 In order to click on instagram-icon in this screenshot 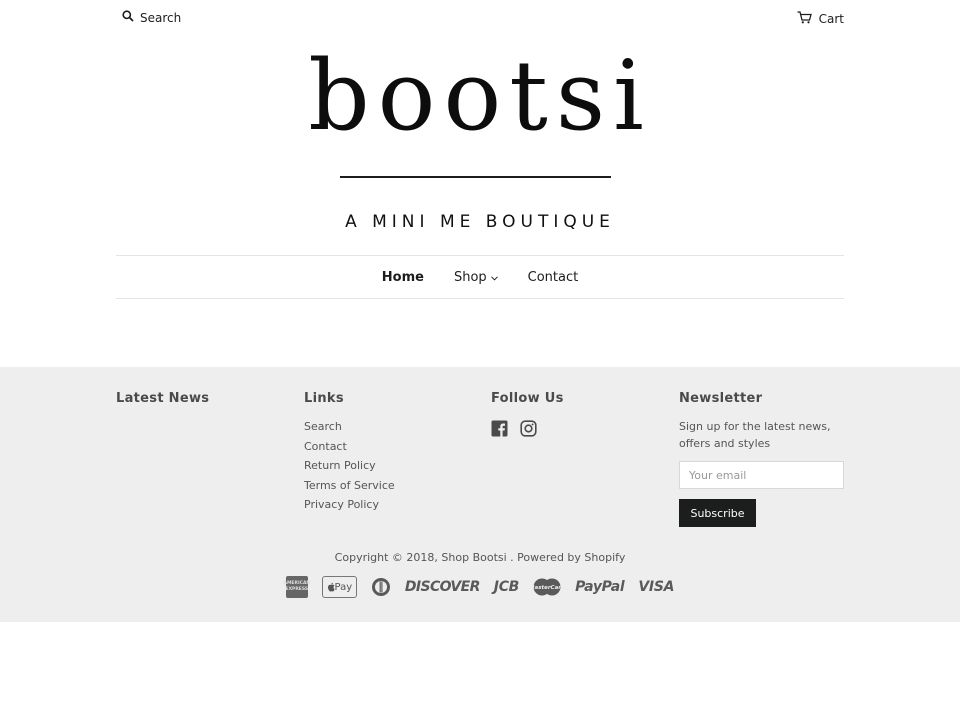, I will do `click(528, 428)`.